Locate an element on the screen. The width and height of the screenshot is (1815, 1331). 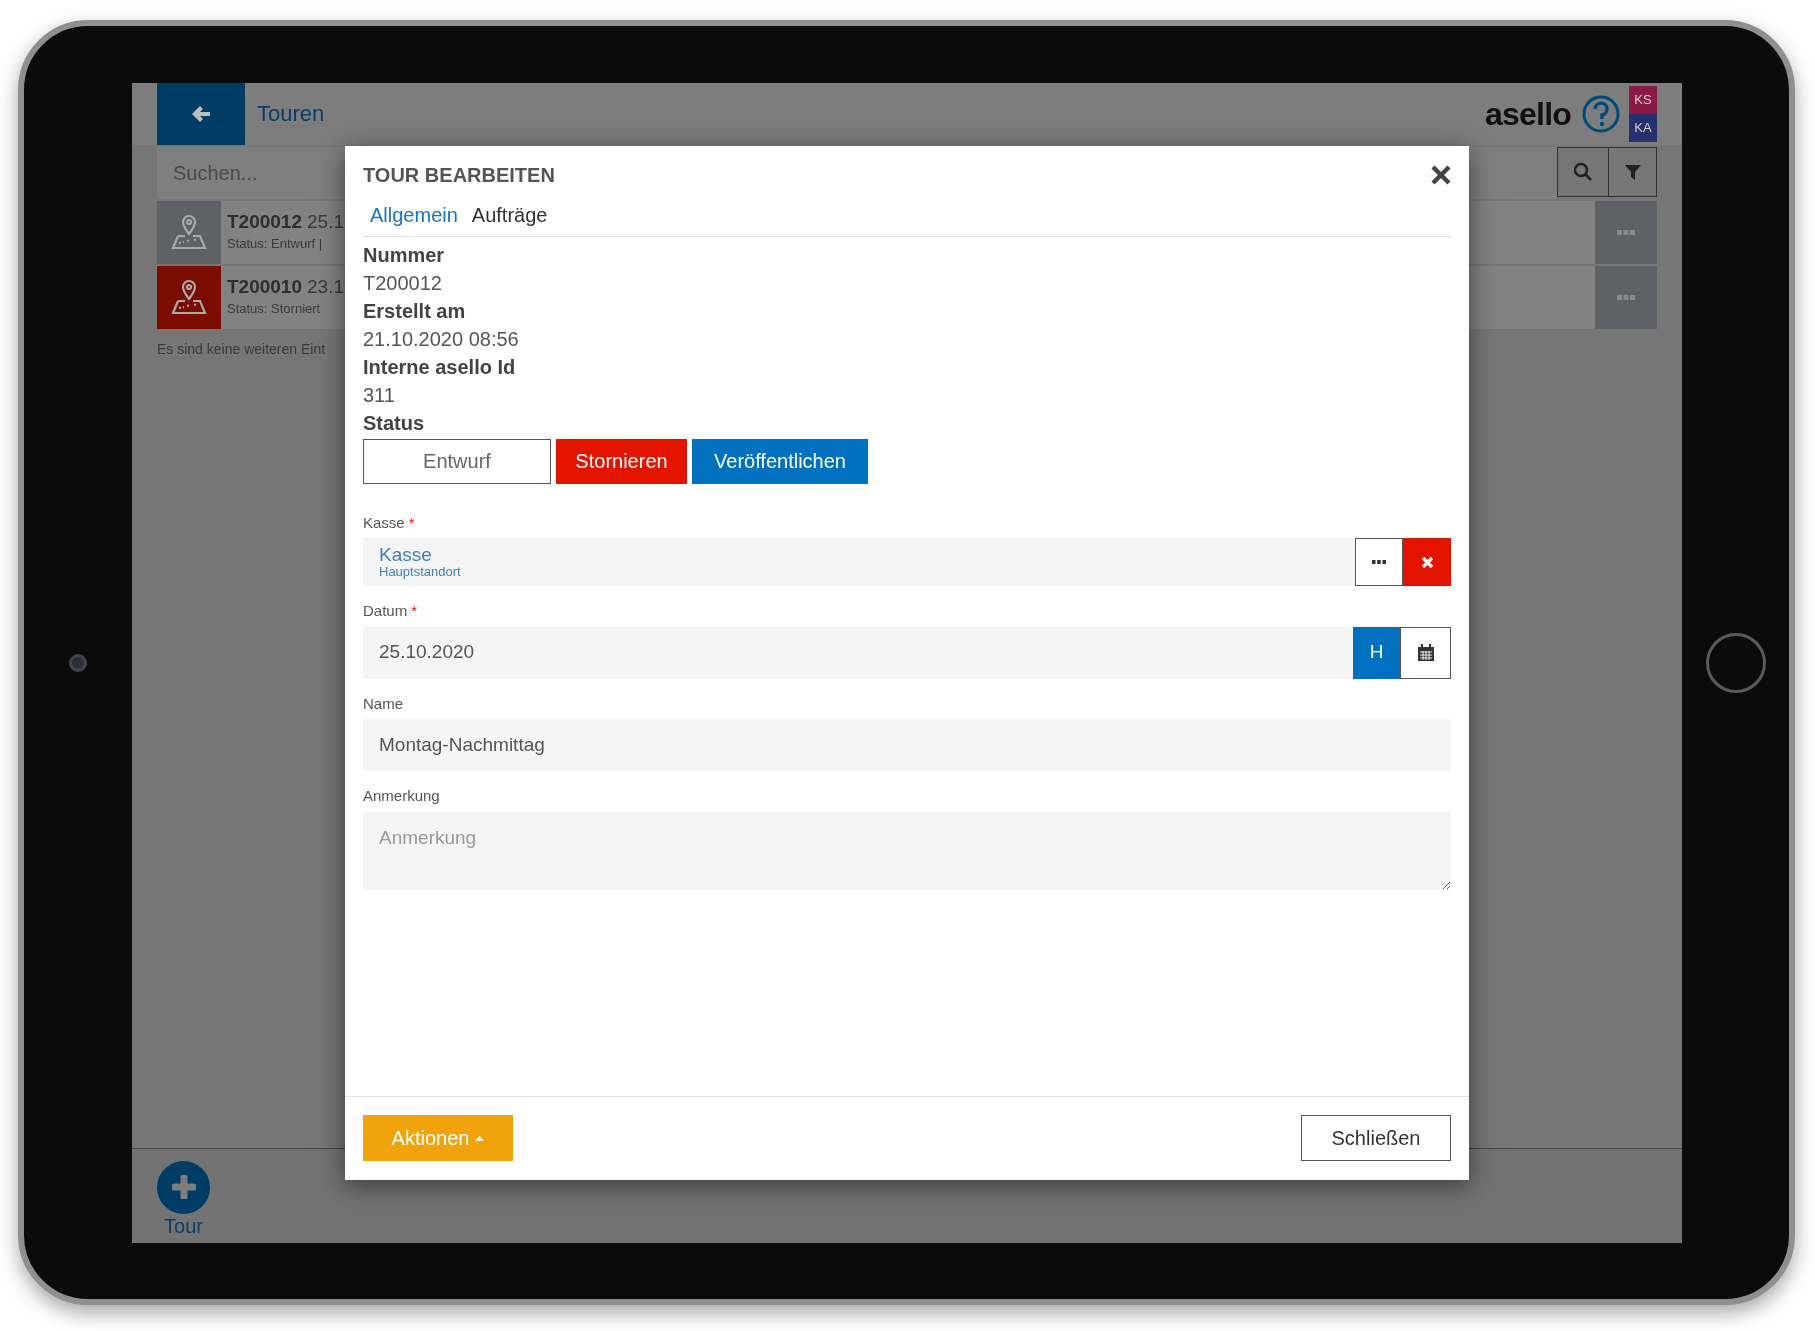
tour-date: 25.1 is located at coordinates (325, 222).